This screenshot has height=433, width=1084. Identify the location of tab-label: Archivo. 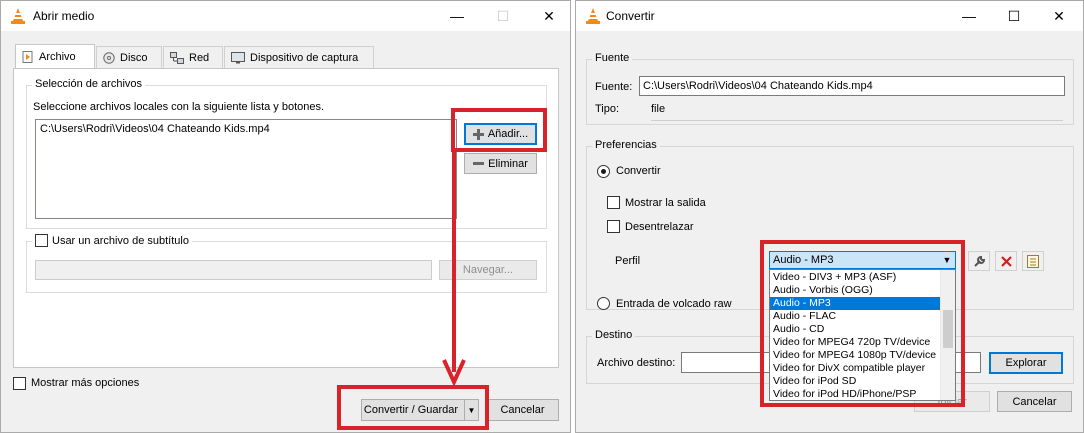
(57, 57).